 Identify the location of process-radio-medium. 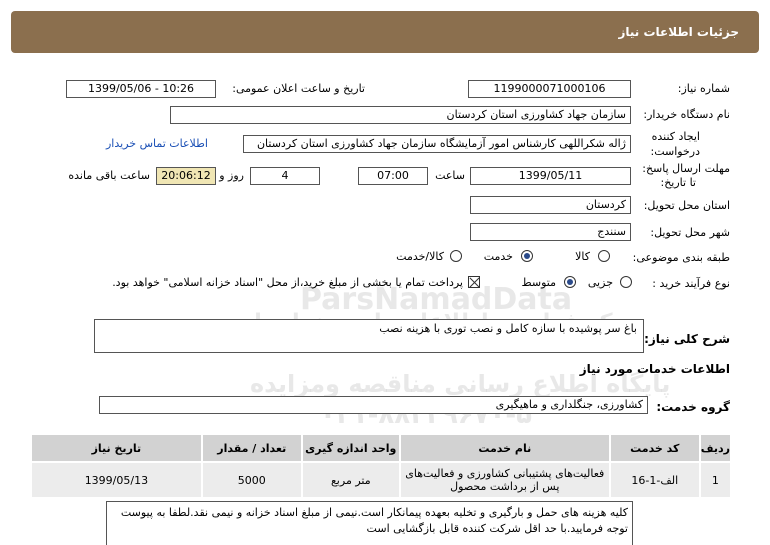
(570, 282).